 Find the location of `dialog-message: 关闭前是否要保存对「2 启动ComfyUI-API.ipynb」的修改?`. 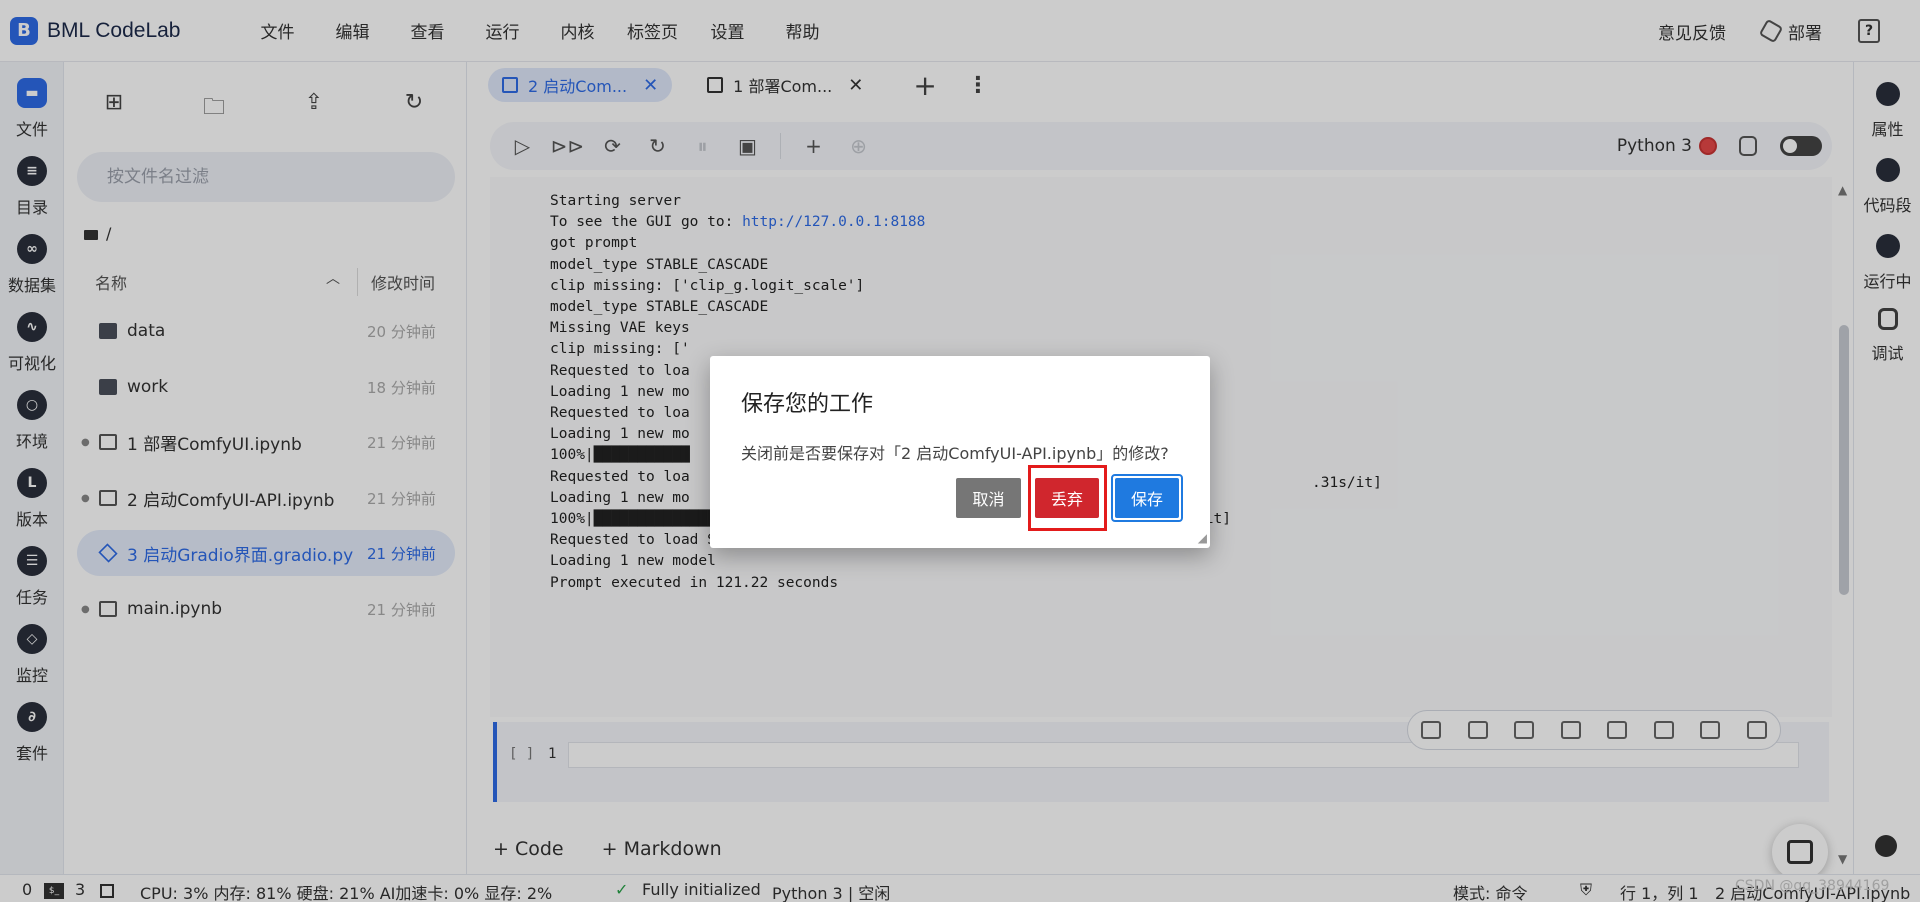

dialog-message: 关闭前是否要保存对「2 启动ComfyUI-API.ipynb」的修改? is located at coordinates (955, 453).